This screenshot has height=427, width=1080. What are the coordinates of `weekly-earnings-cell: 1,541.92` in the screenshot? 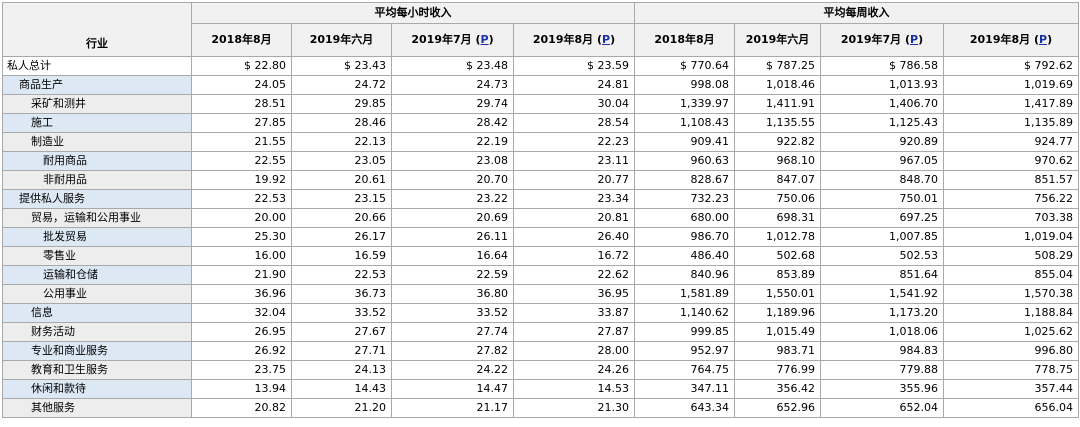 It's located at (882, 294).